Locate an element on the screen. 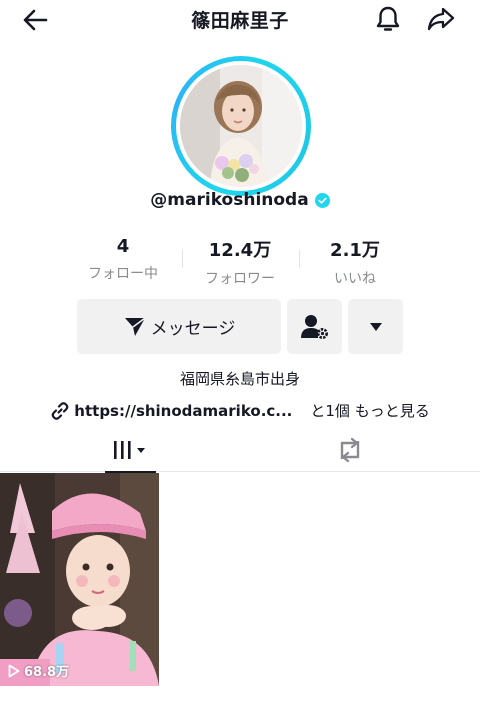 This screenshot has height=713, width=480. tab-videos is located at coordinates (130, 450).